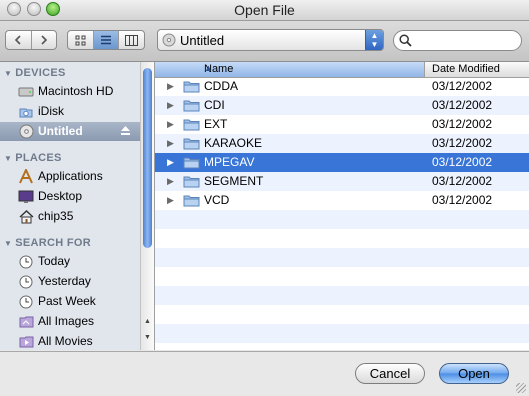  I want to click on home-icon, so click(26, 216).